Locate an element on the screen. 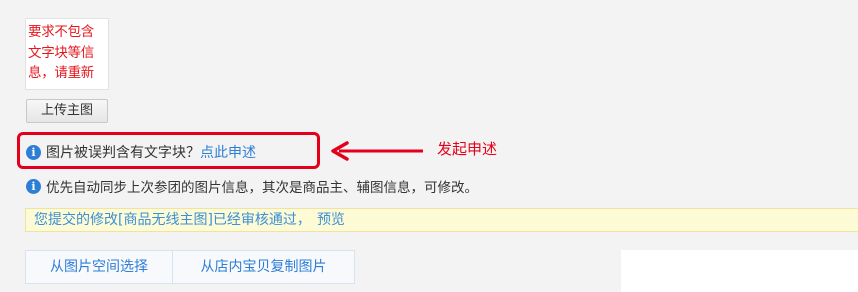 Image resolution: width=858 pixels, height=292 pixels. tab-image-space: 从图片空间选择 is located at coordinates (99, 267).